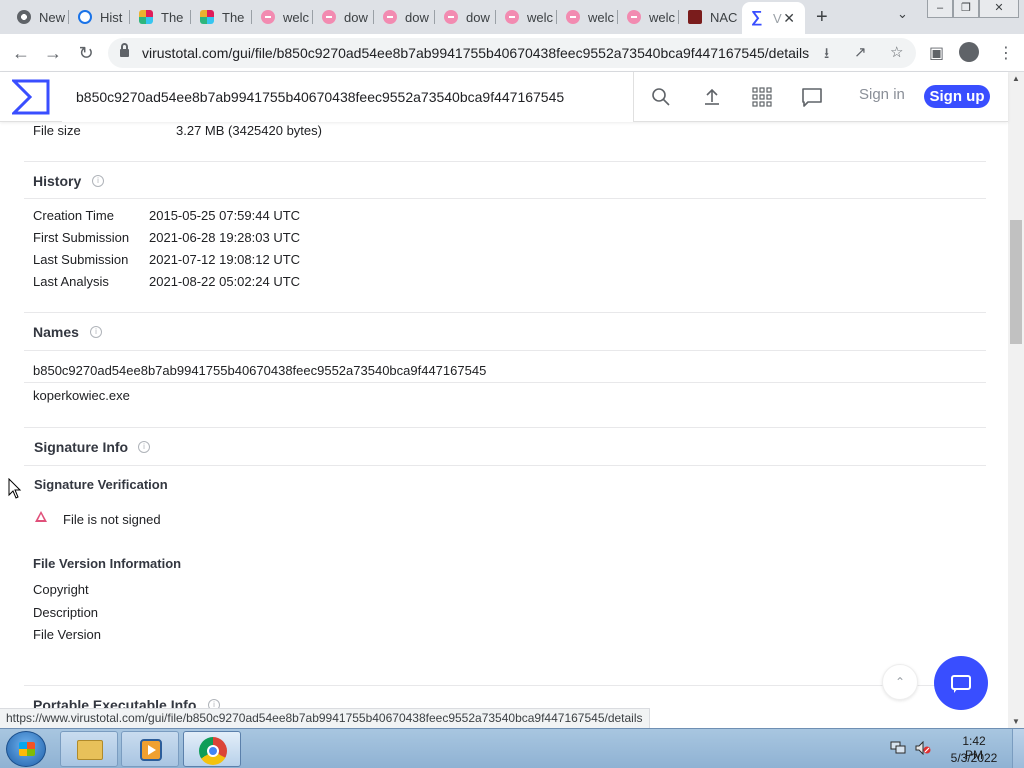 This screenshot has width=1024, height=768. I want to click on history-value: 2021-06-28 19:28:03 UTC, so click(225, 237).